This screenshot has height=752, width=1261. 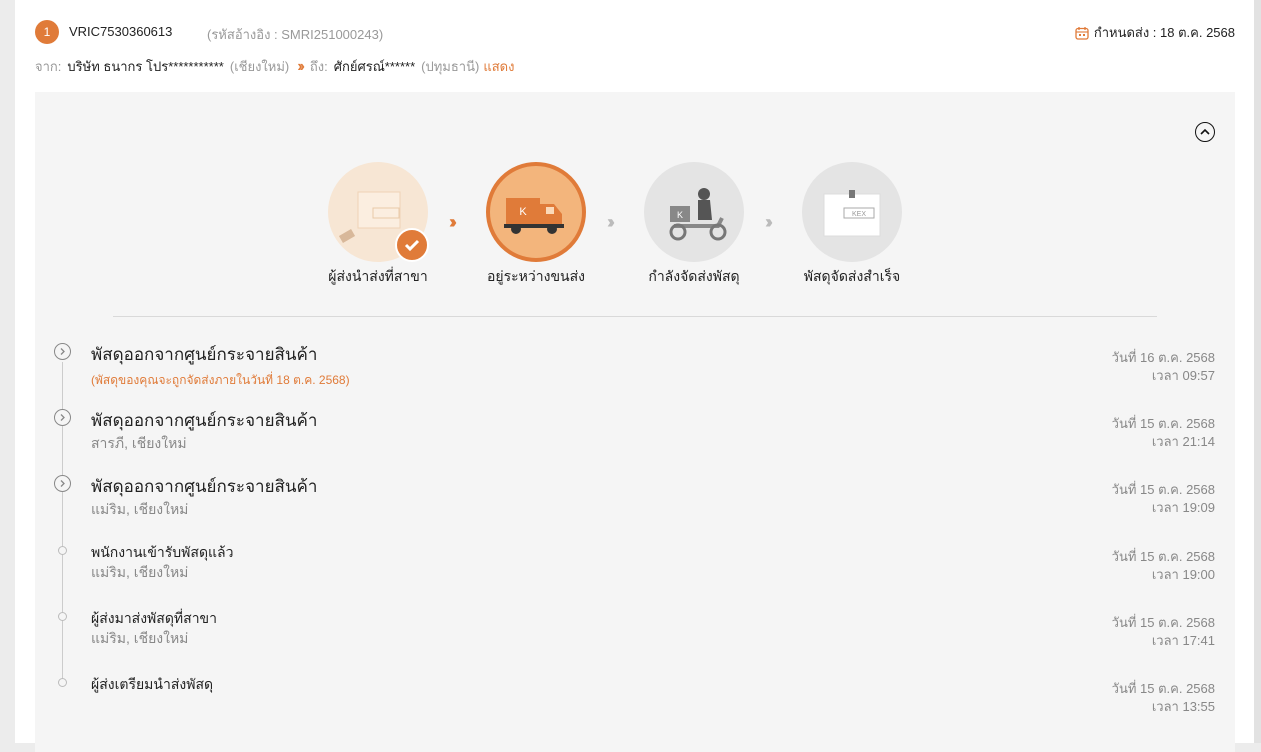 What do you see at coordinates (154, 618) in the screenshot?
I see `event-title: ผู้ส่งมาส่งพัสดุที่สาขา` at bounding box center [154, 618].